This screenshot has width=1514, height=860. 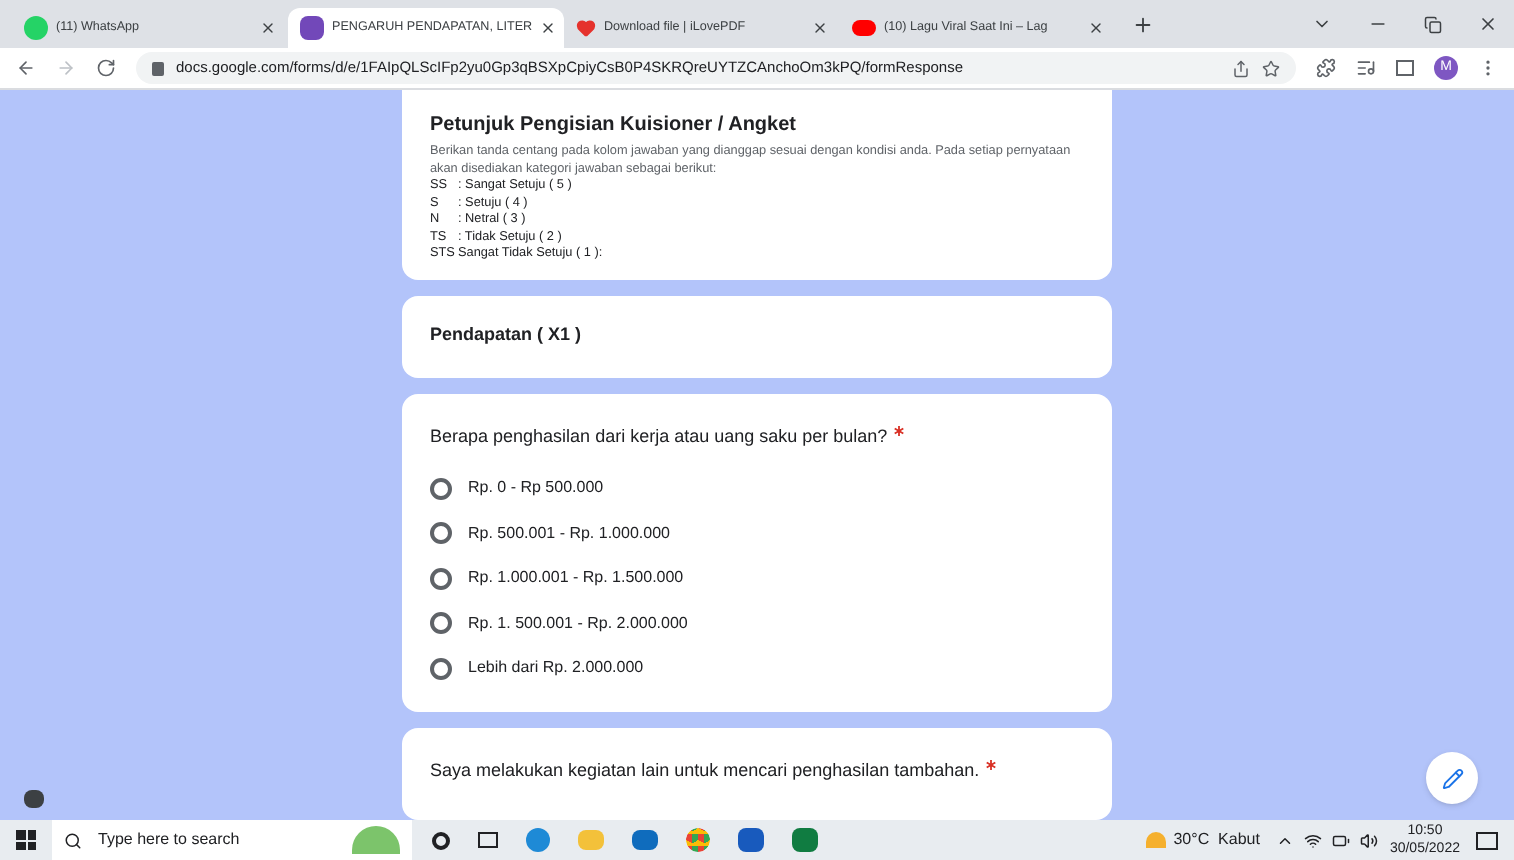 What do you see at coordinates (569, 533) in the screenshot?
I see `option-label: Rp. 500.001 - Rp. 1.000.000` at bounding box center [569, 533].